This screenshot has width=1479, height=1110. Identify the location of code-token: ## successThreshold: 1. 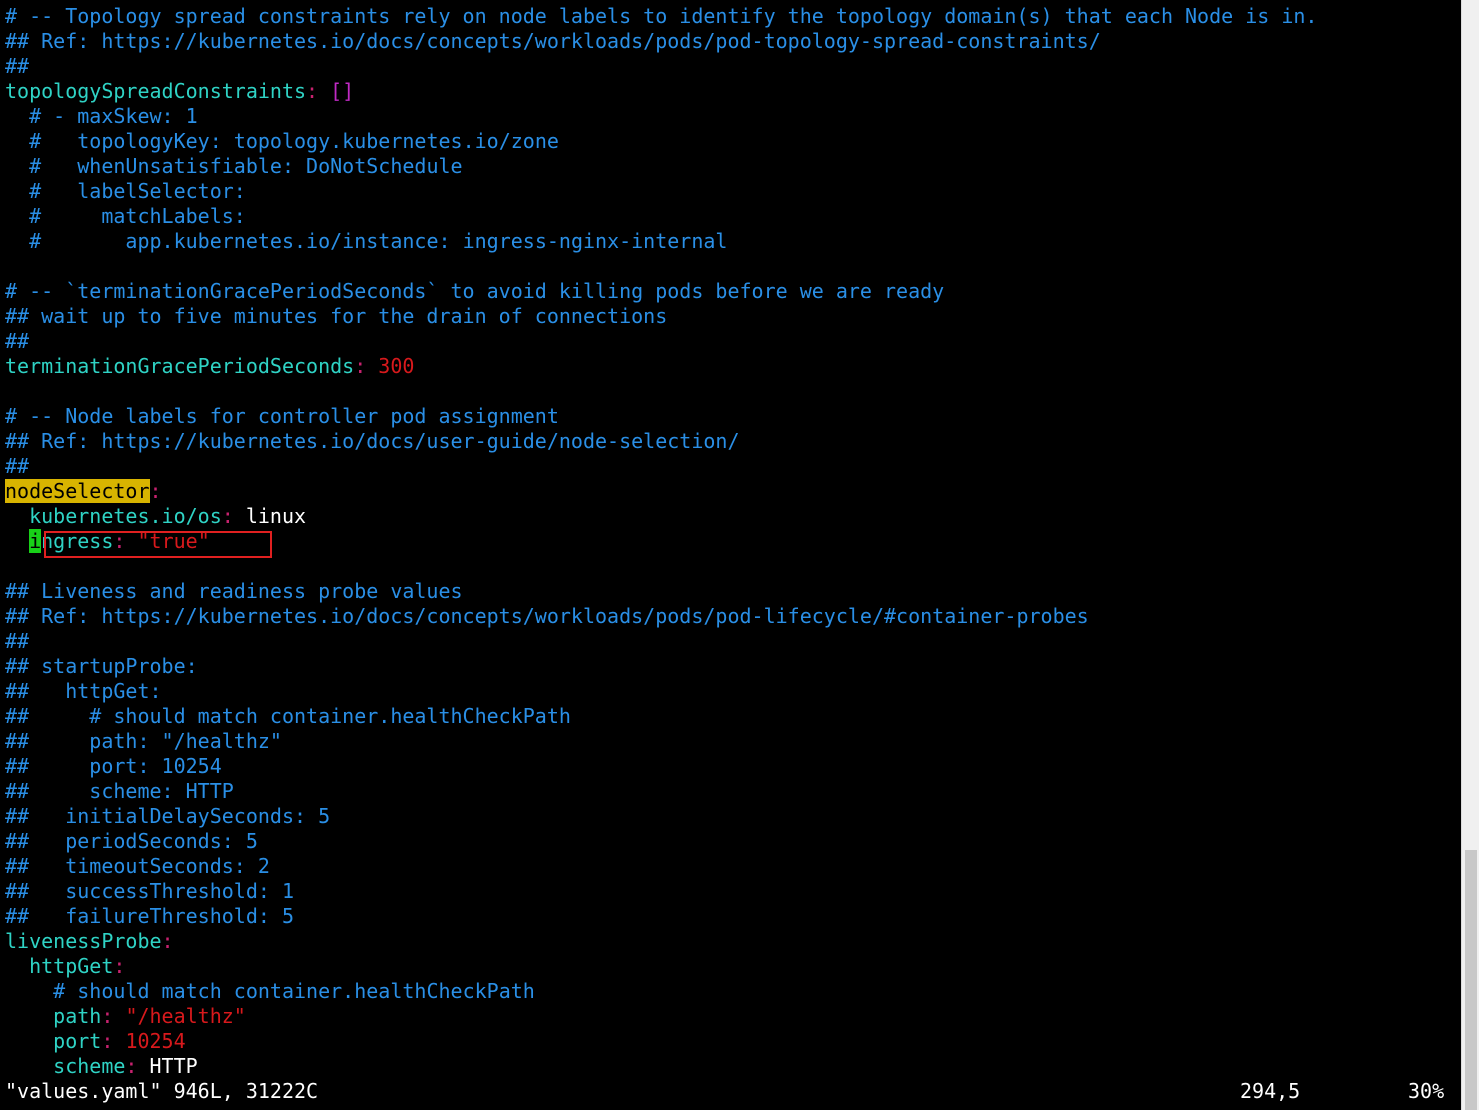
(149, 891).